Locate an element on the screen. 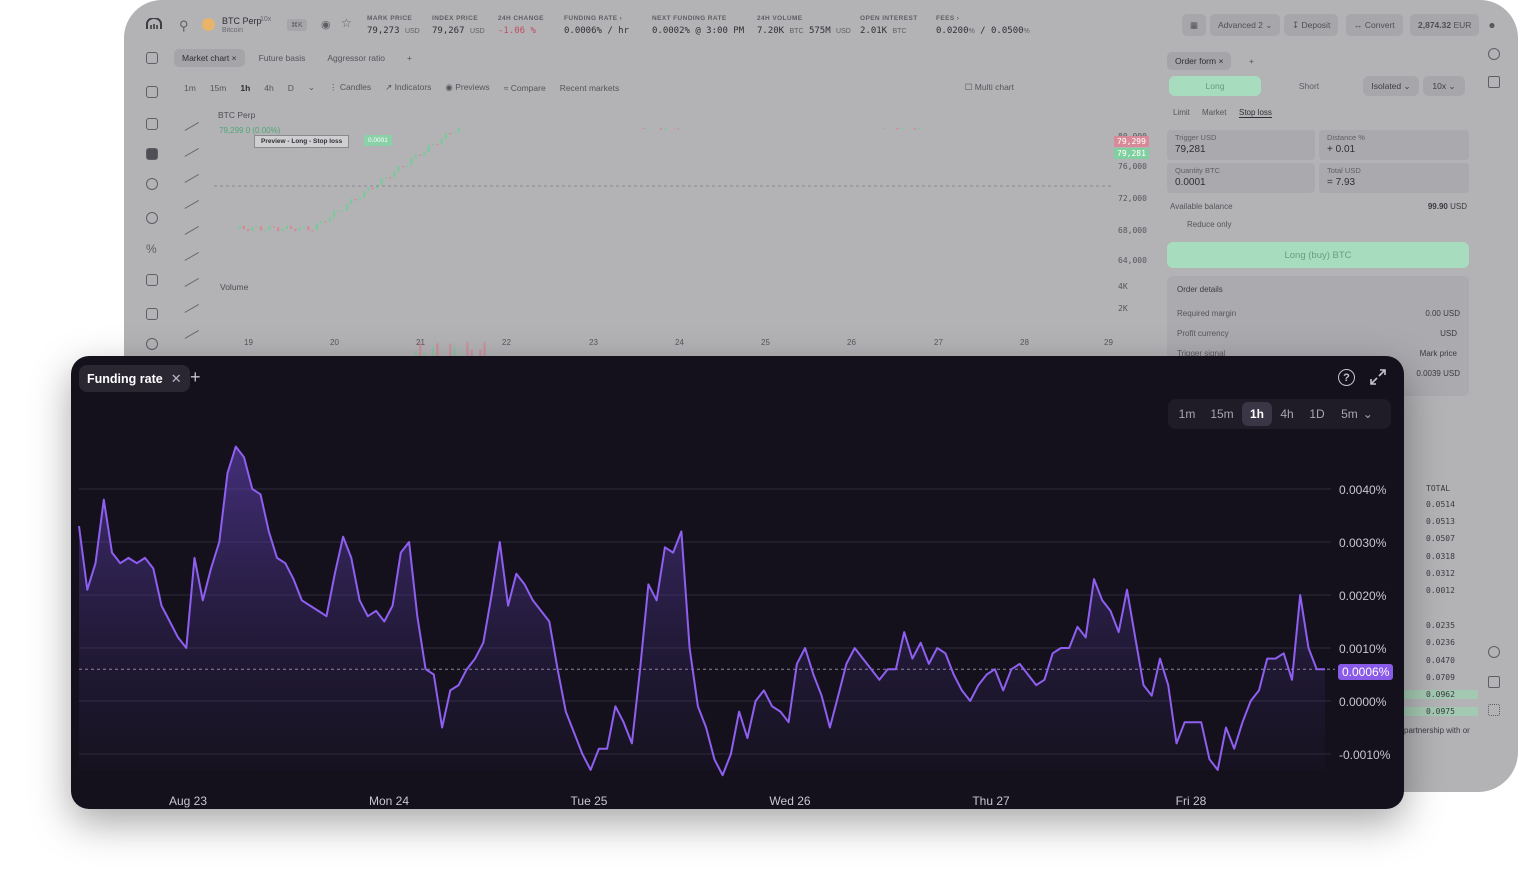 This screenshot has width=1536, height=886. orderbook-row: 0.0236 is located at coordinates (1441, 642).